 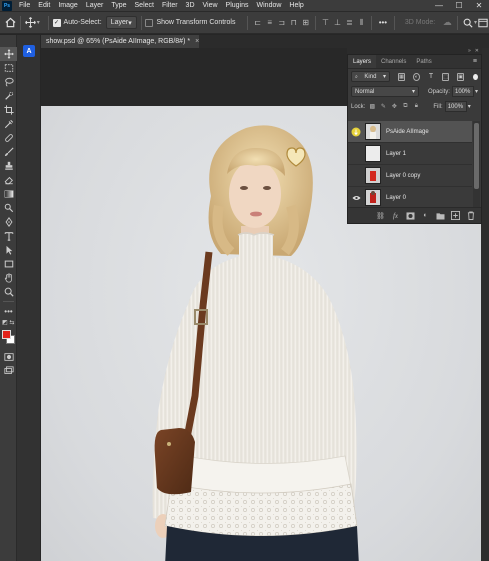 I want to click on ai-plugin-icon: A, so click(x=29, y=51).